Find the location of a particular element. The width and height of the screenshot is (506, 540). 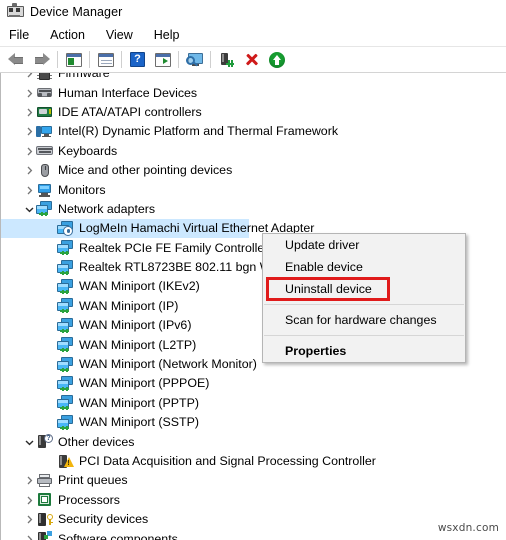

menu-bar: File Action View Help is located at coordinates (253, 35).